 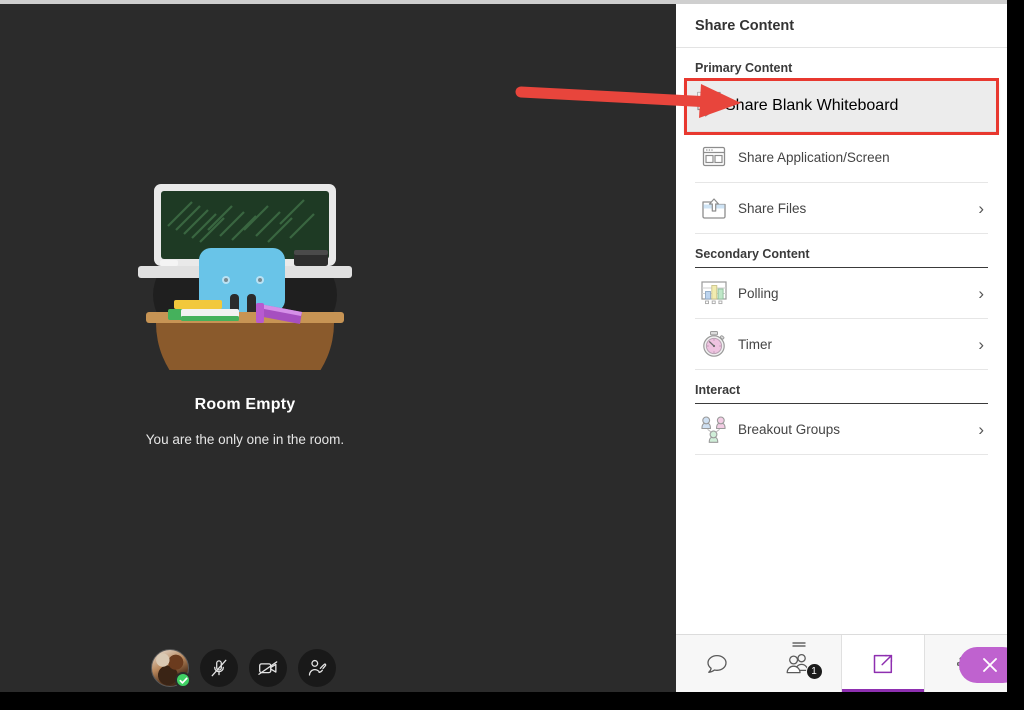 I want to click on screen-share-icon, so click(x=714, y=157).